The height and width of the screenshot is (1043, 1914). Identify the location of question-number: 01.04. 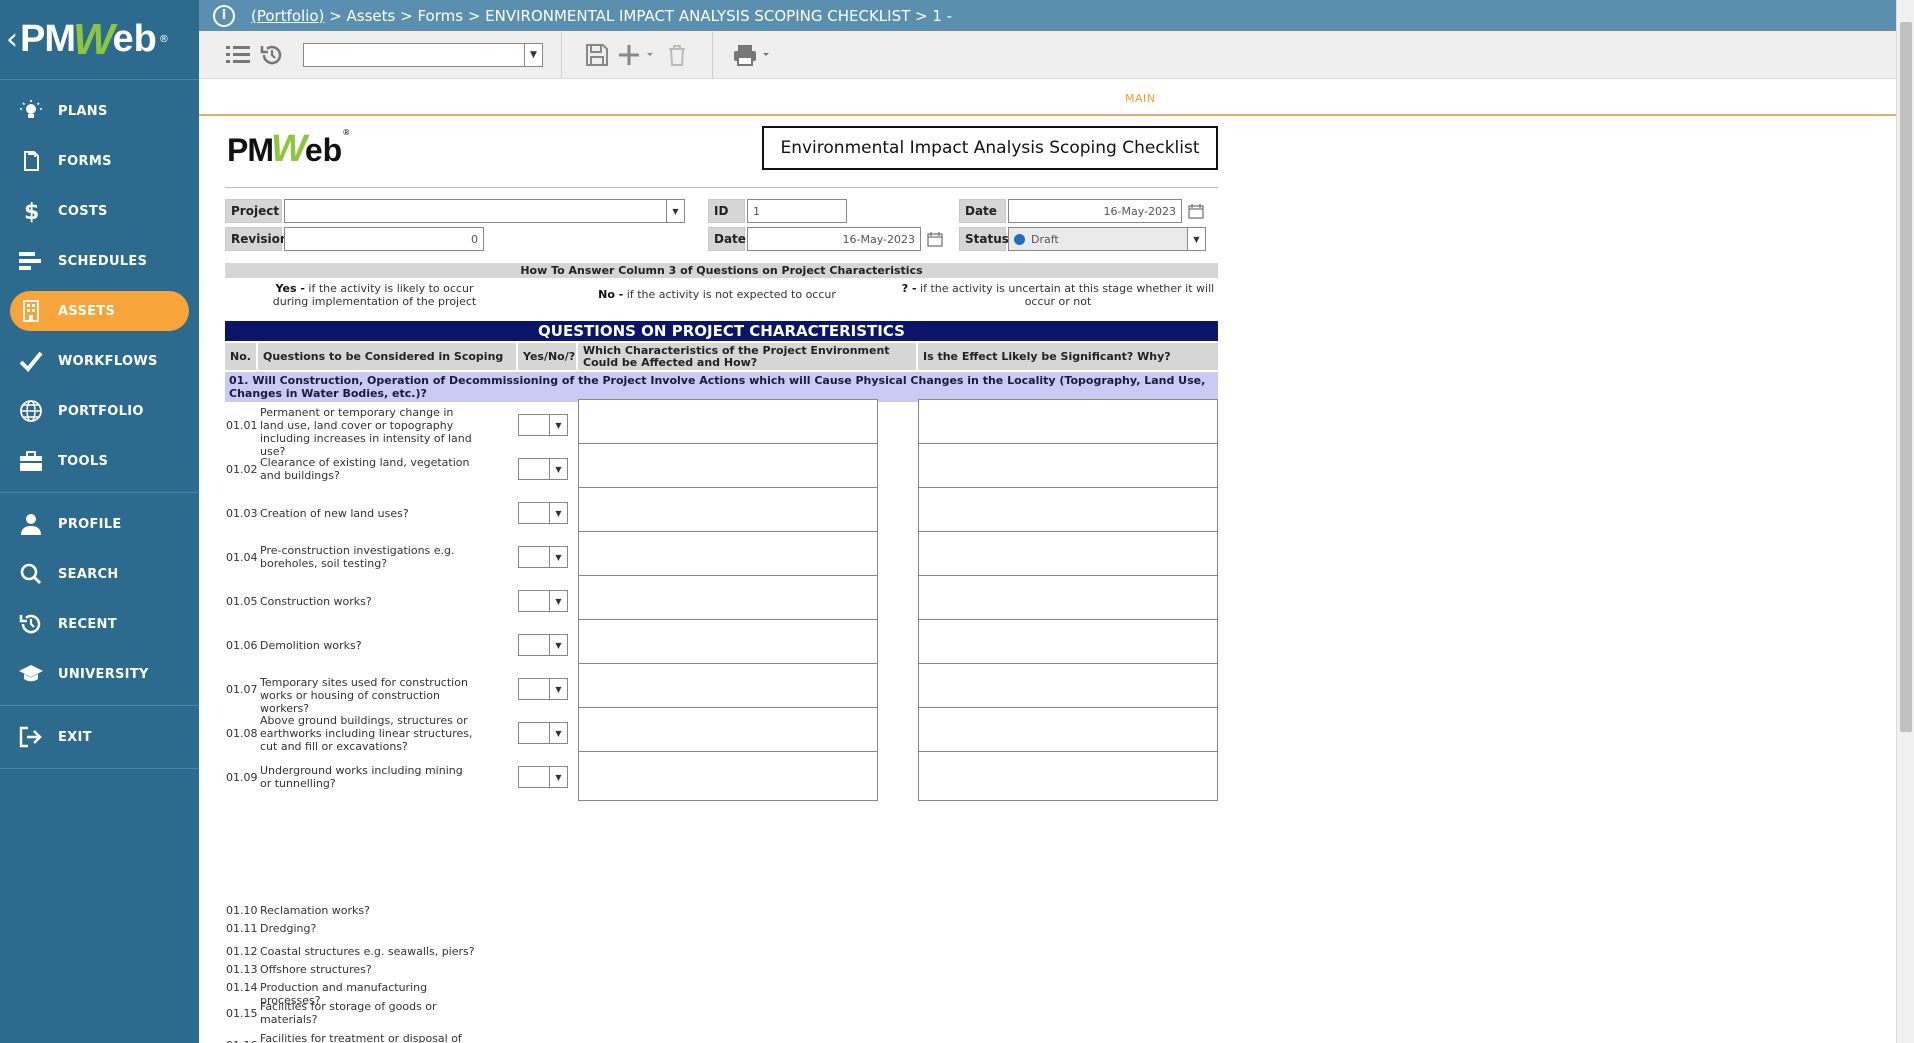
(242, 557).